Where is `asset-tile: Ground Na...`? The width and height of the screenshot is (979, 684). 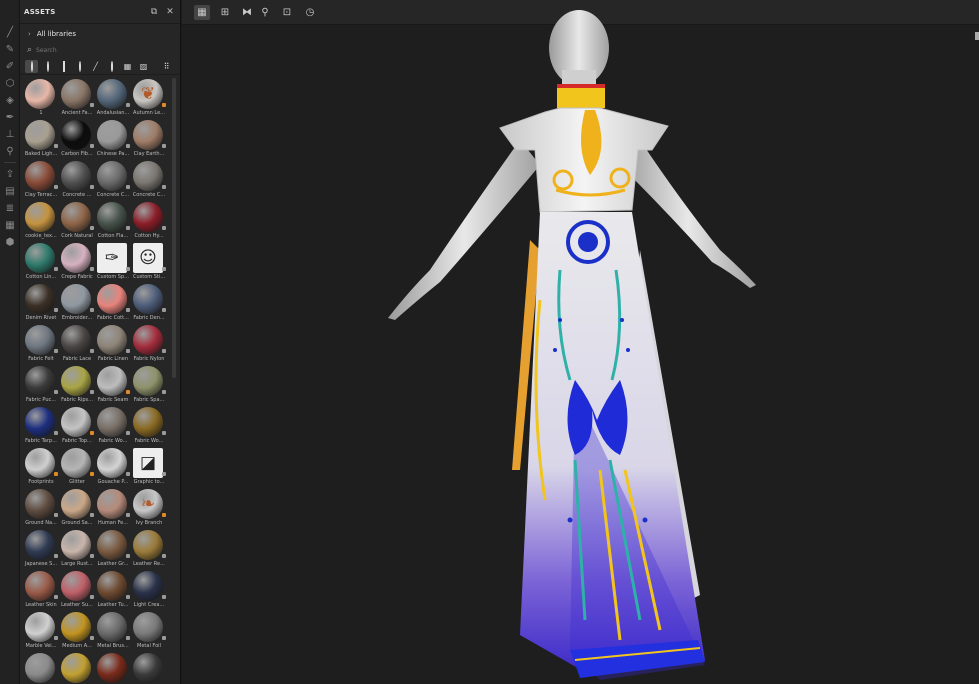
asset-tile: Ground Na... is located at coordinates (41, 508).